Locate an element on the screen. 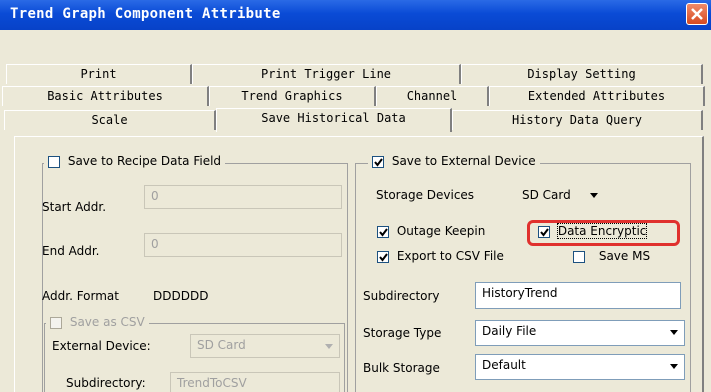 The width and height of the screenshot is (711, 392). title-bar: Trend Graph Component Attribute is located at coordinates (355, 15).